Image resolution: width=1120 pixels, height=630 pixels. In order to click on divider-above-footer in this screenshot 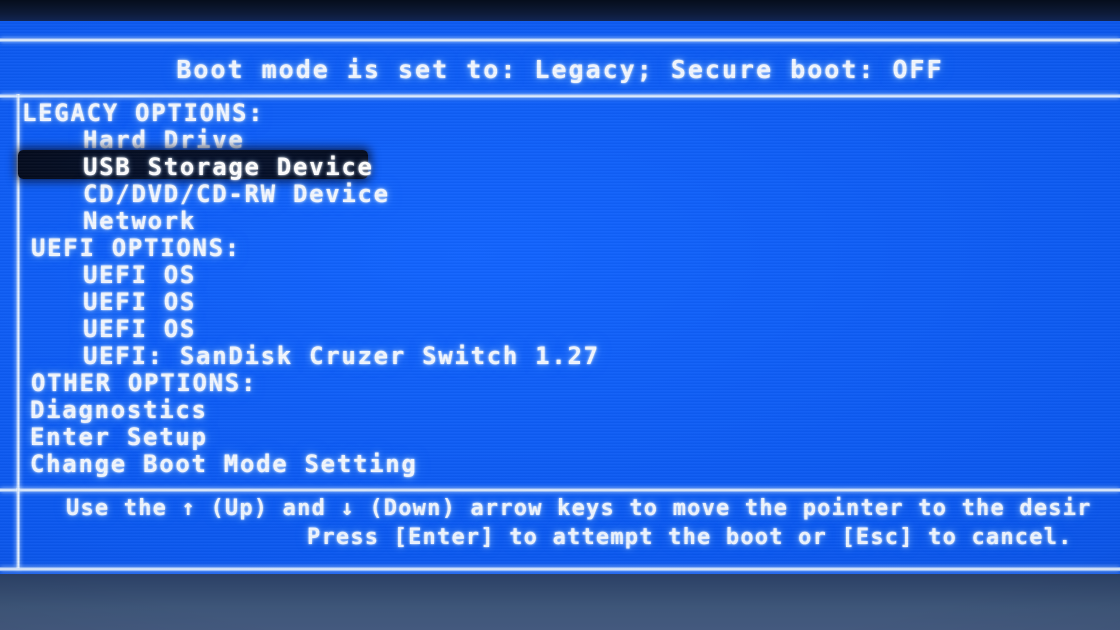, I will do `click(560, 490)`.